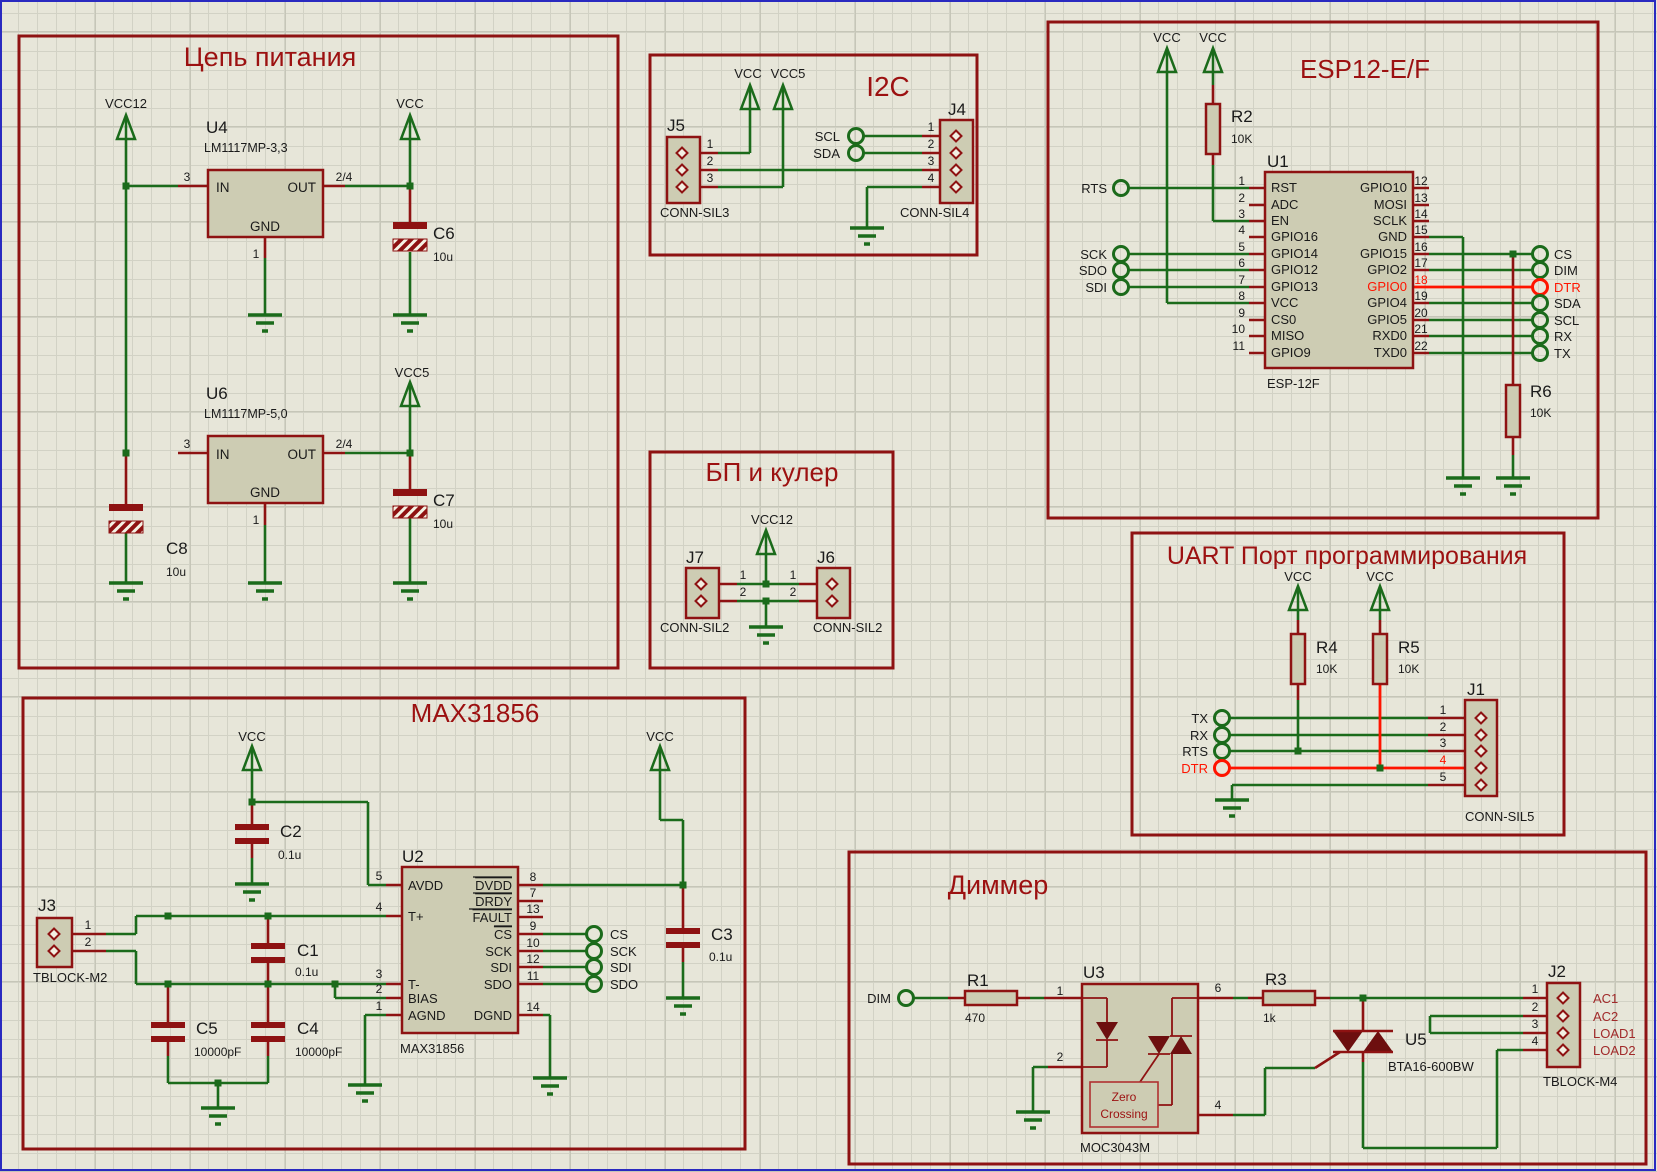 The width and height of the screenshot is (1657, 1172). Describe the element at coordinates (475, 713) in the screenshot. I see `max31856-title: MAX31856` at that location.